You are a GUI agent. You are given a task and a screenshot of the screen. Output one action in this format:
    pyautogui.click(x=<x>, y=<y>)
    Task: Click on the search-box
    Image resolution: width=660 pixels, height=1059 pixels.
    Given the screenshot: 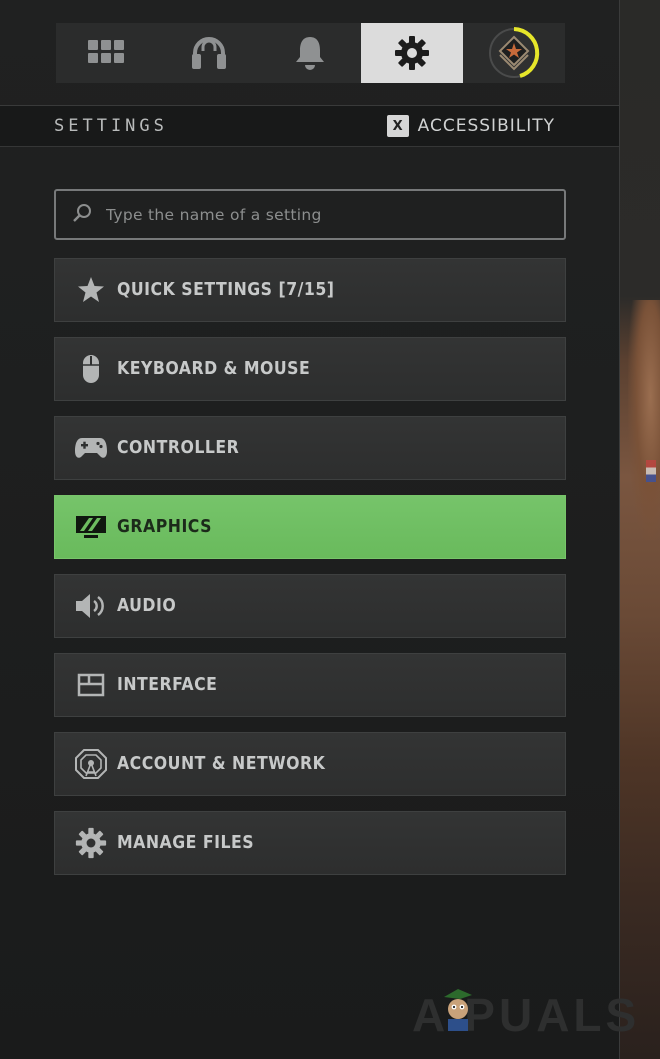 What is the action you would take?
    pyautogui.click(x=310, y=214)
    